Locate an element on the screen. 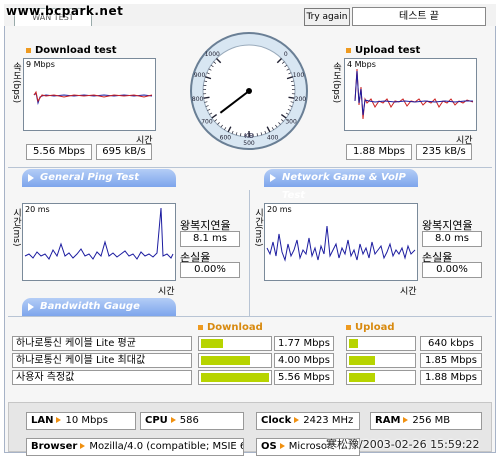 The image size is (500, 457). upload-col-title: Upload is located at coordinates (370, 327).